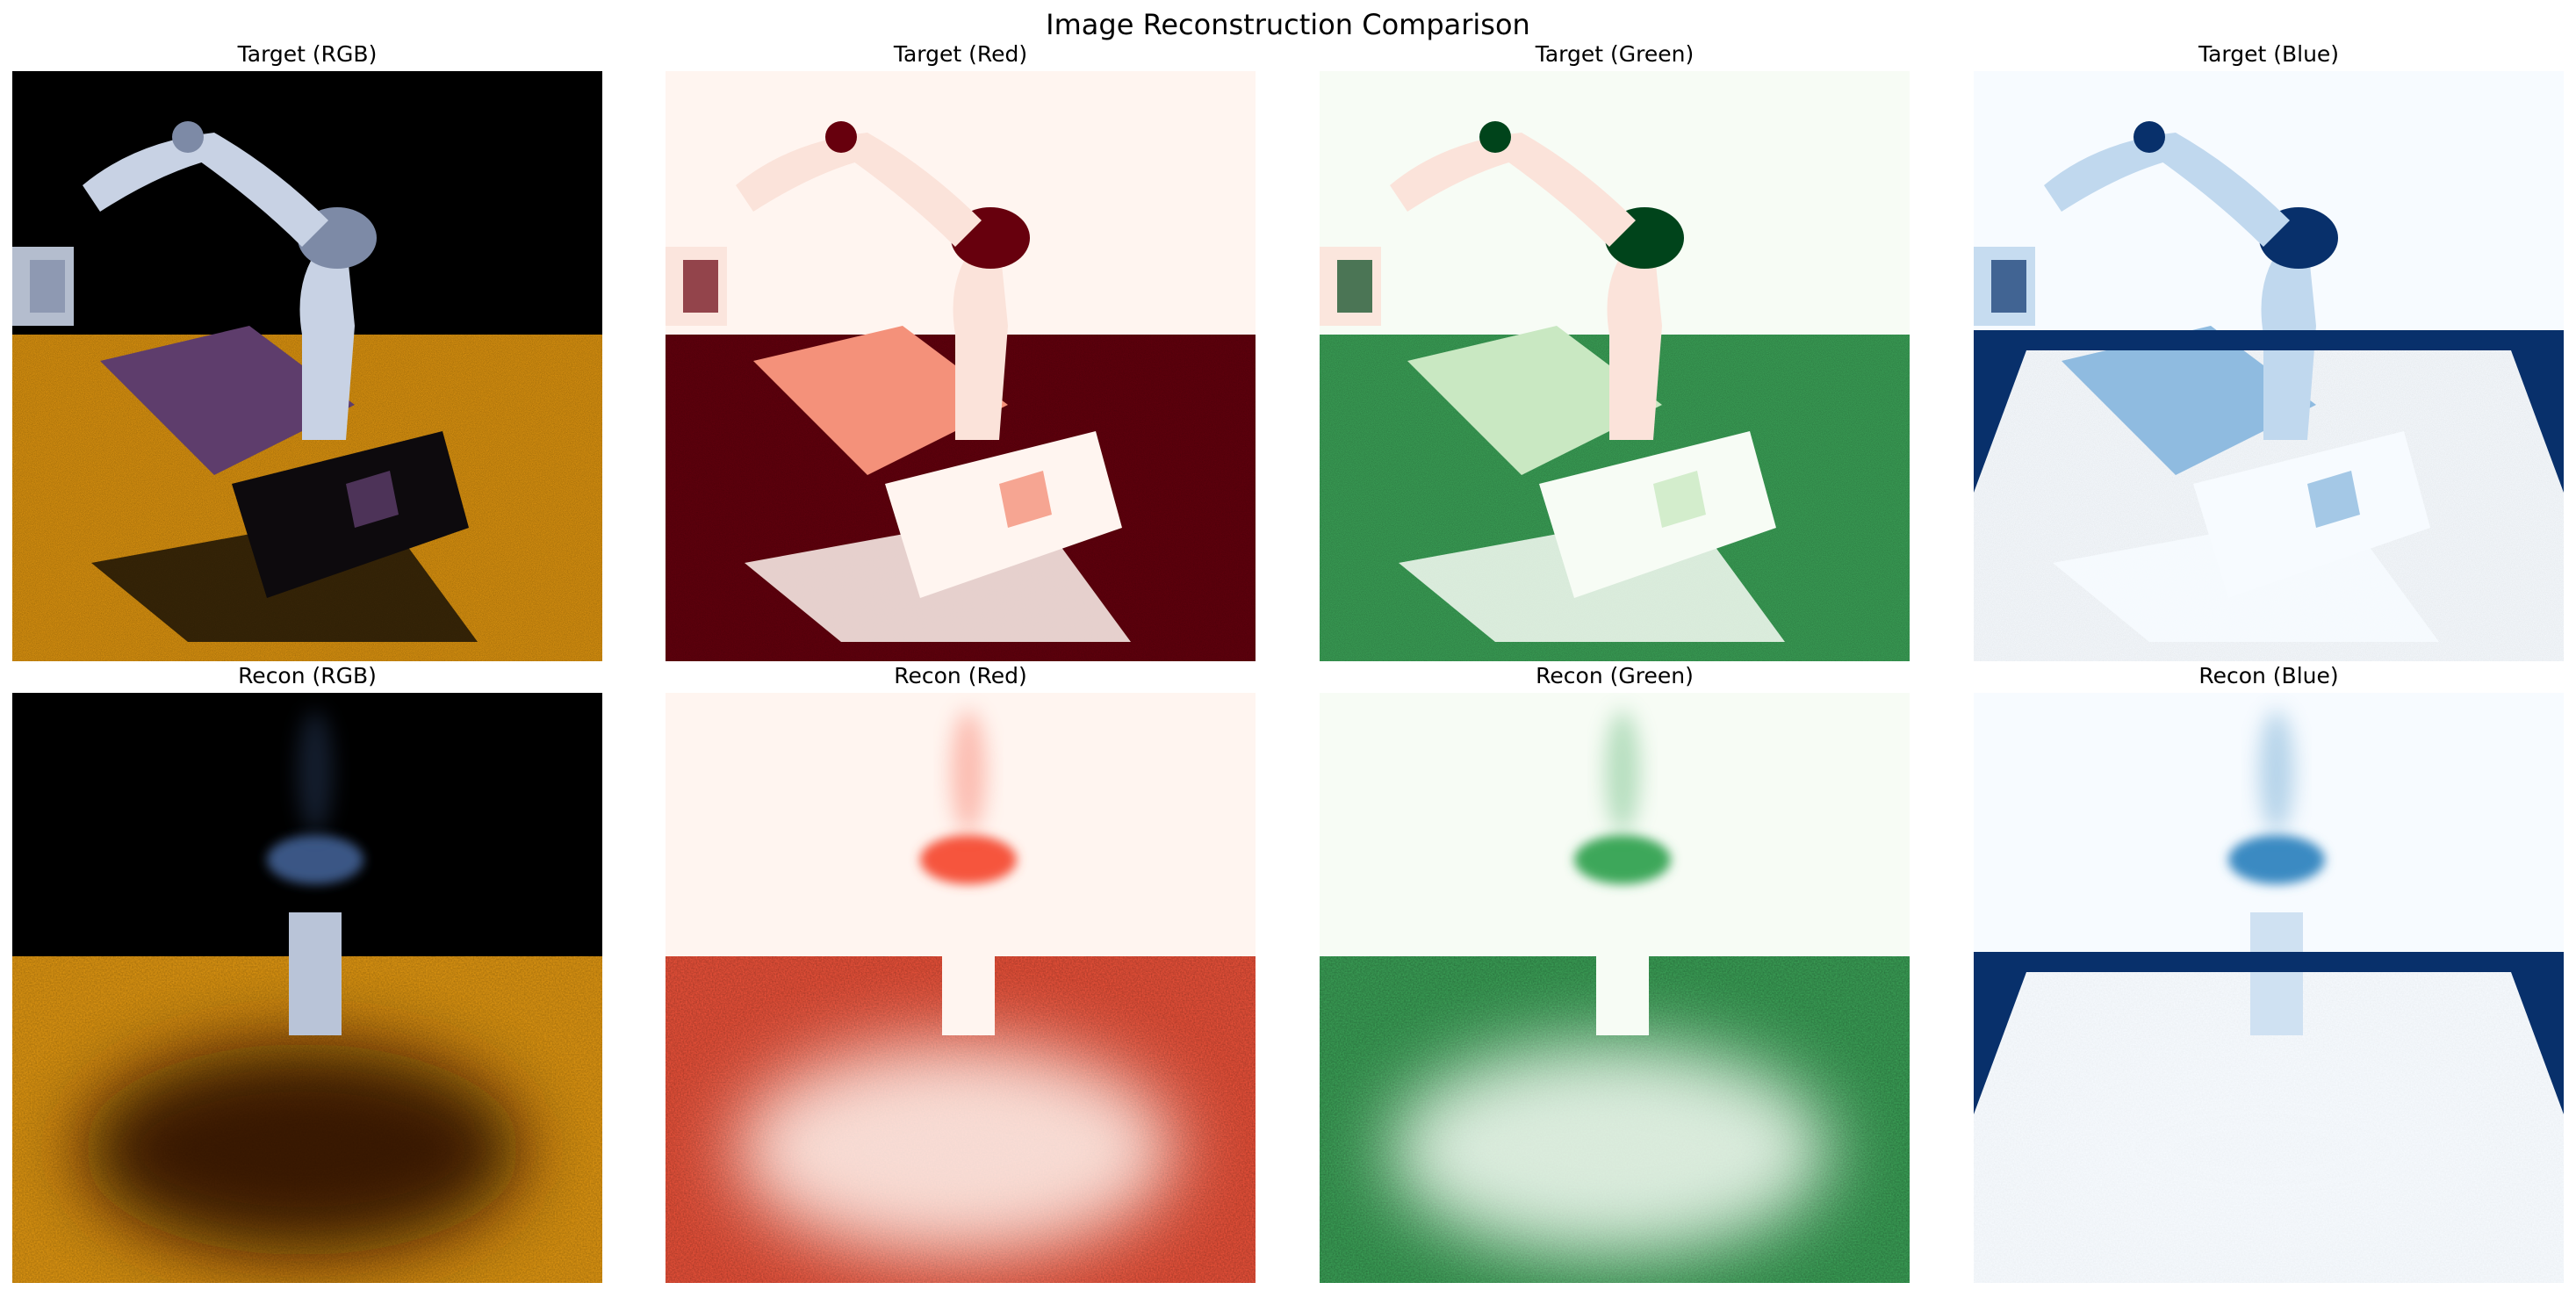 The height and width of the screenshot is (1297, 2576). Describe the element at coordinates (960, 54) in the screenshot. I see `panel-title-target-red: Target (Red)` at that location.